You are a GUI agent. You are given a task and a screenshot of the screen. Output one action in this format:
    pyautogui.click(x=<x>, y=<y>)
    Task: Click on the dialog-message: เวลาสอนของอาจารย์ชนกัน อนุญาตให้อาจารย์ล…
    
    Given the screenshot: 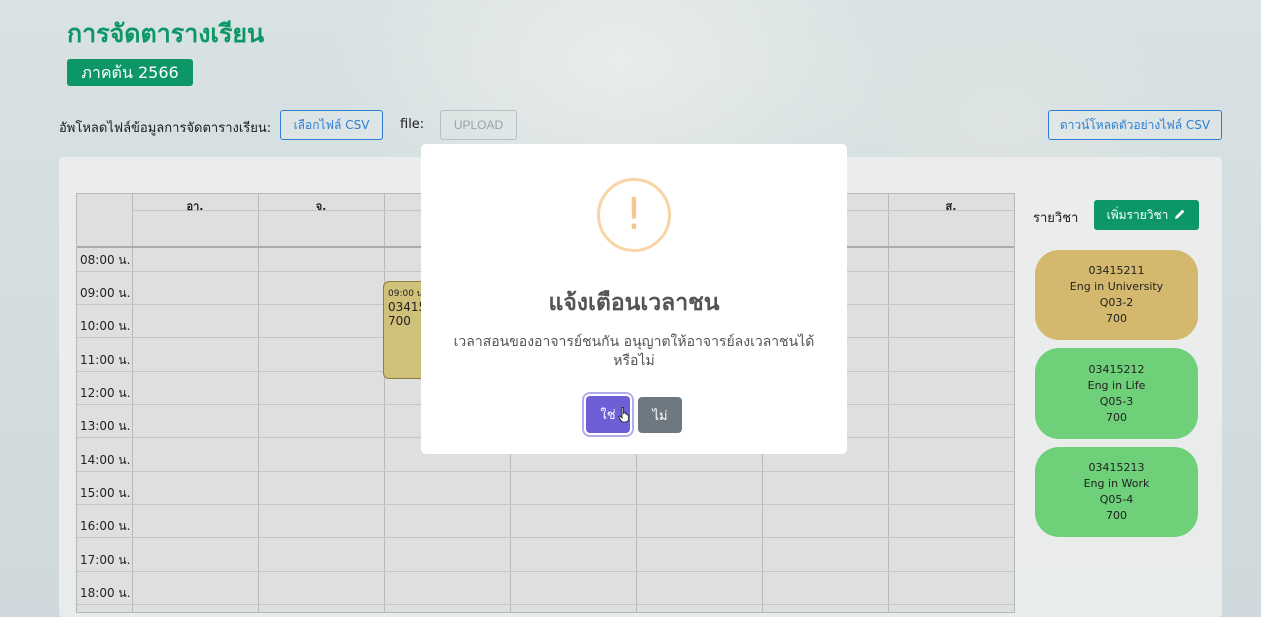 What is the action you would take?
    pyautogui.click(x=634, y=351)
    